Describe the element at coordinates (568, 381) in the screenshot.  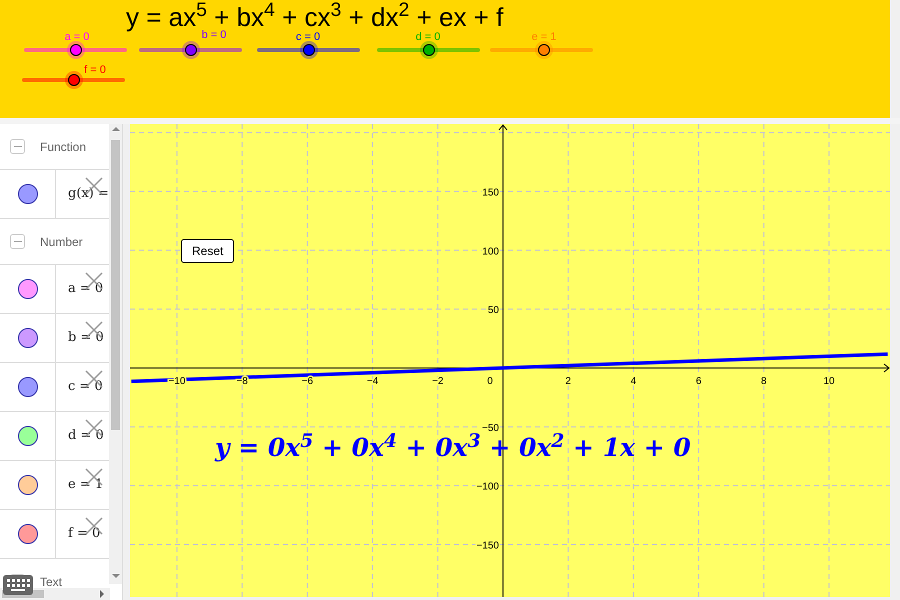
I see `axis-label: 2` at that location.